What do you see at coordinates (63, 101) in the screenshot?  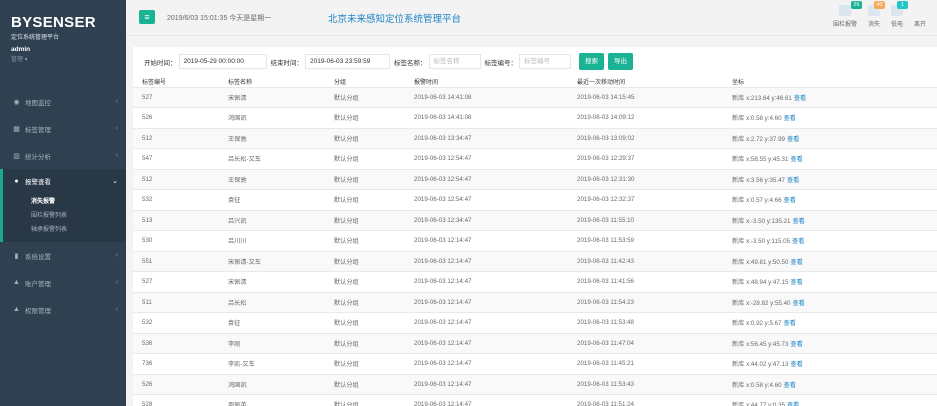 I see `sidebar-item-map-monitor: ◉ 地图监控 ‹` at bounding box center [63, 101].